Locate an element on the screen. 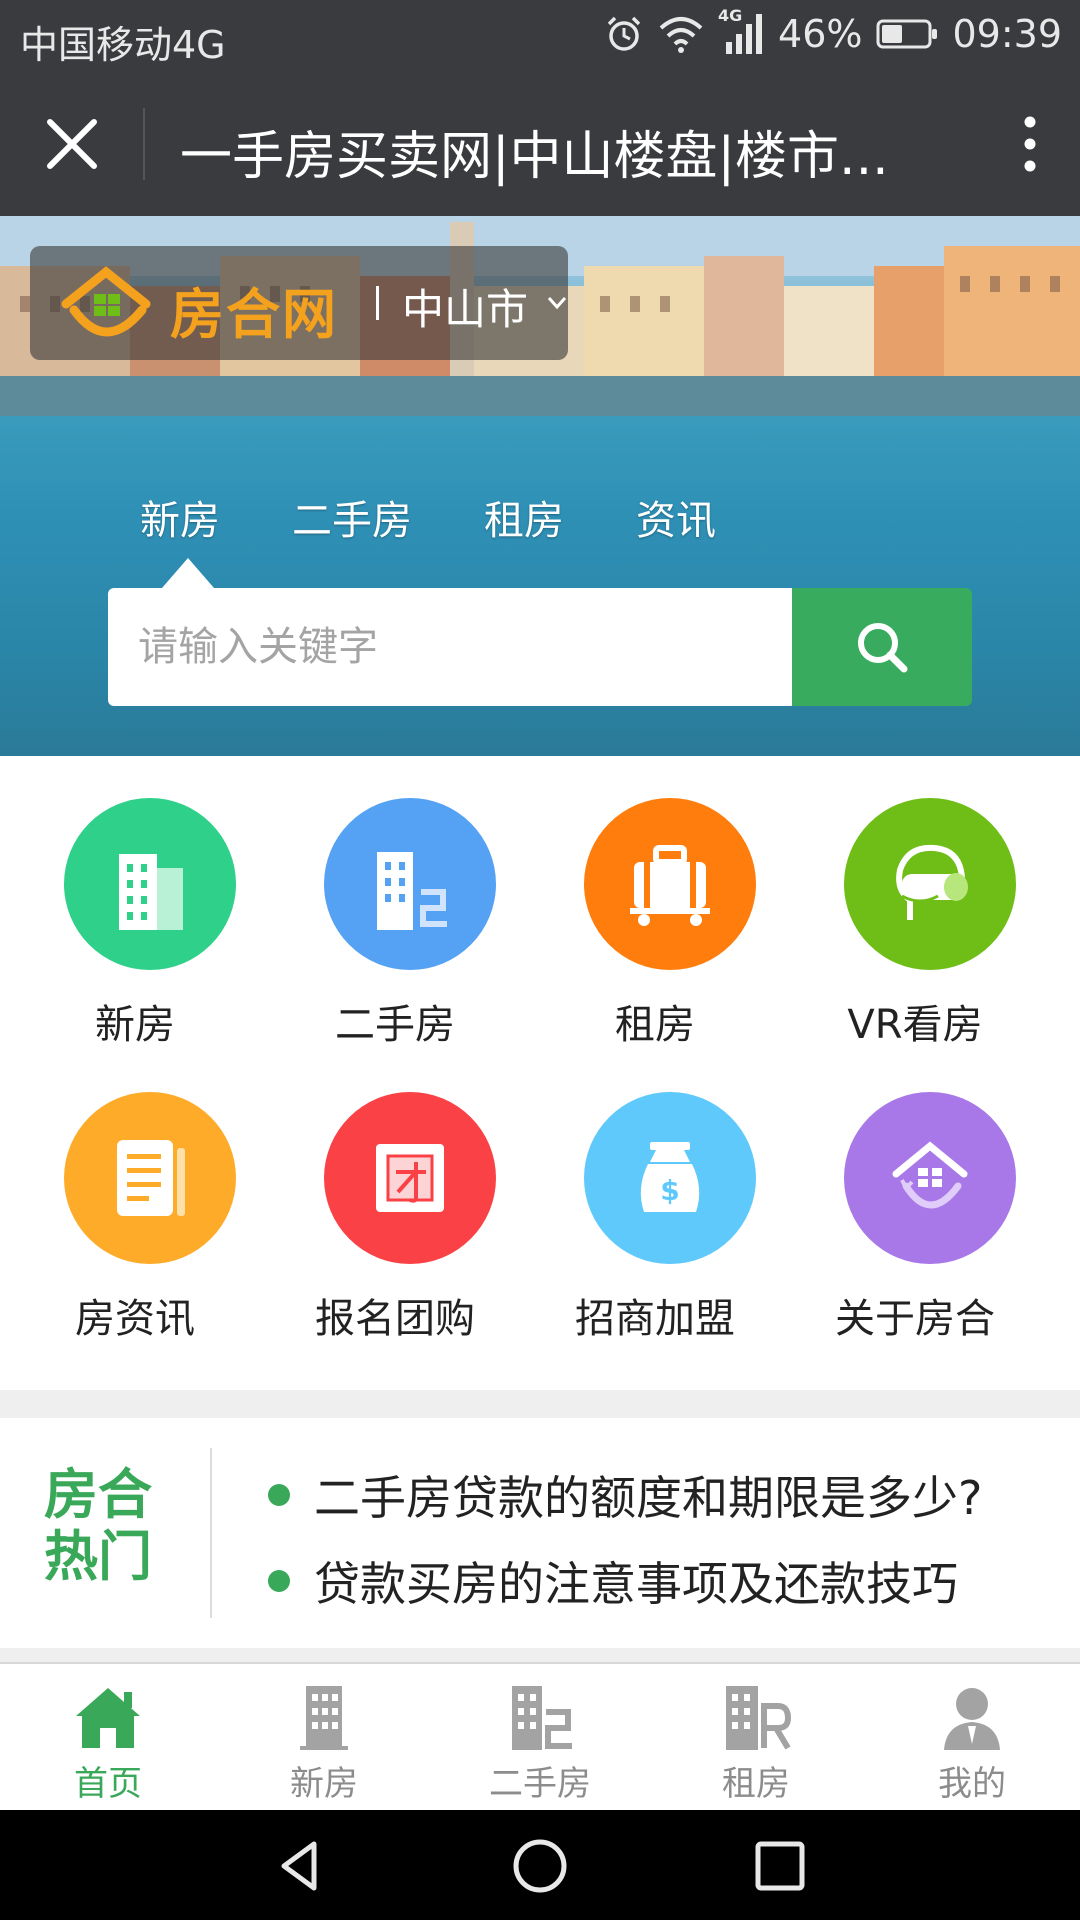  hot-news-title: 贷款买房的注意事项及还款技巧 is located at coordinates (636, 1584).